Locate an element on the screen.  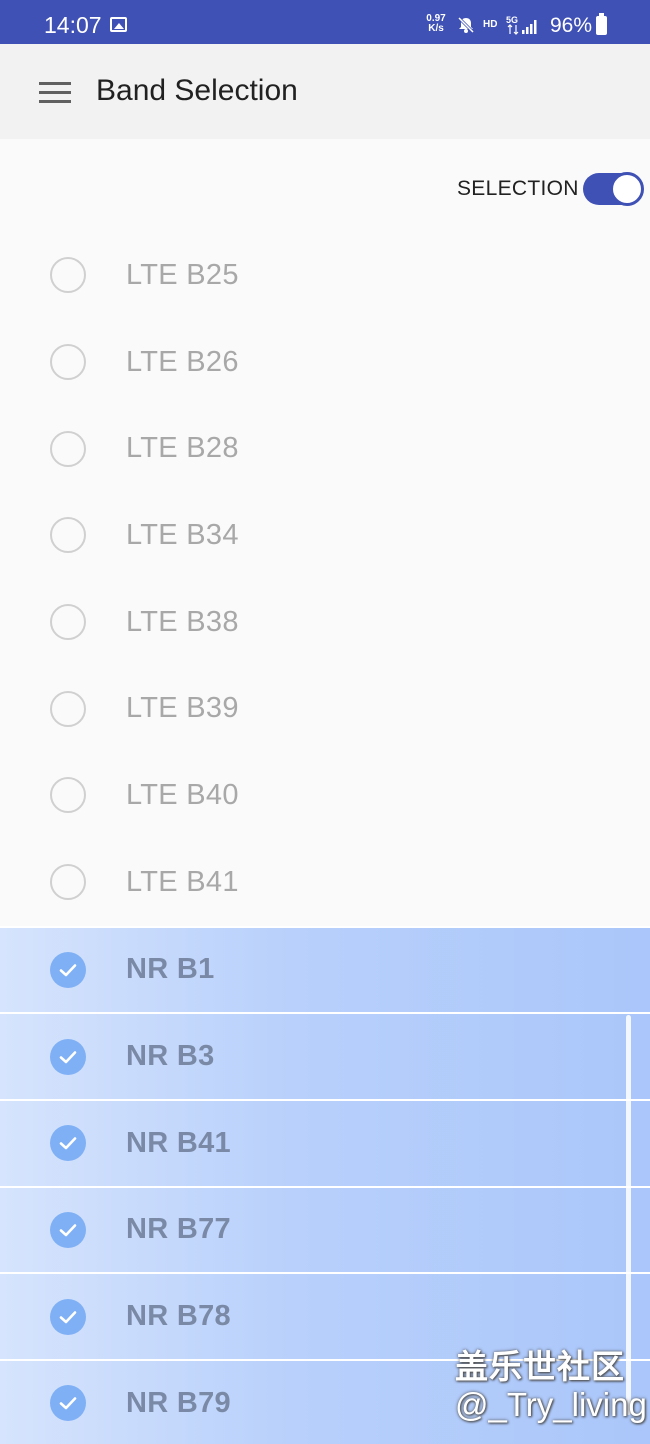
band-row: NR B77 is located at coordinates (325, 1229).